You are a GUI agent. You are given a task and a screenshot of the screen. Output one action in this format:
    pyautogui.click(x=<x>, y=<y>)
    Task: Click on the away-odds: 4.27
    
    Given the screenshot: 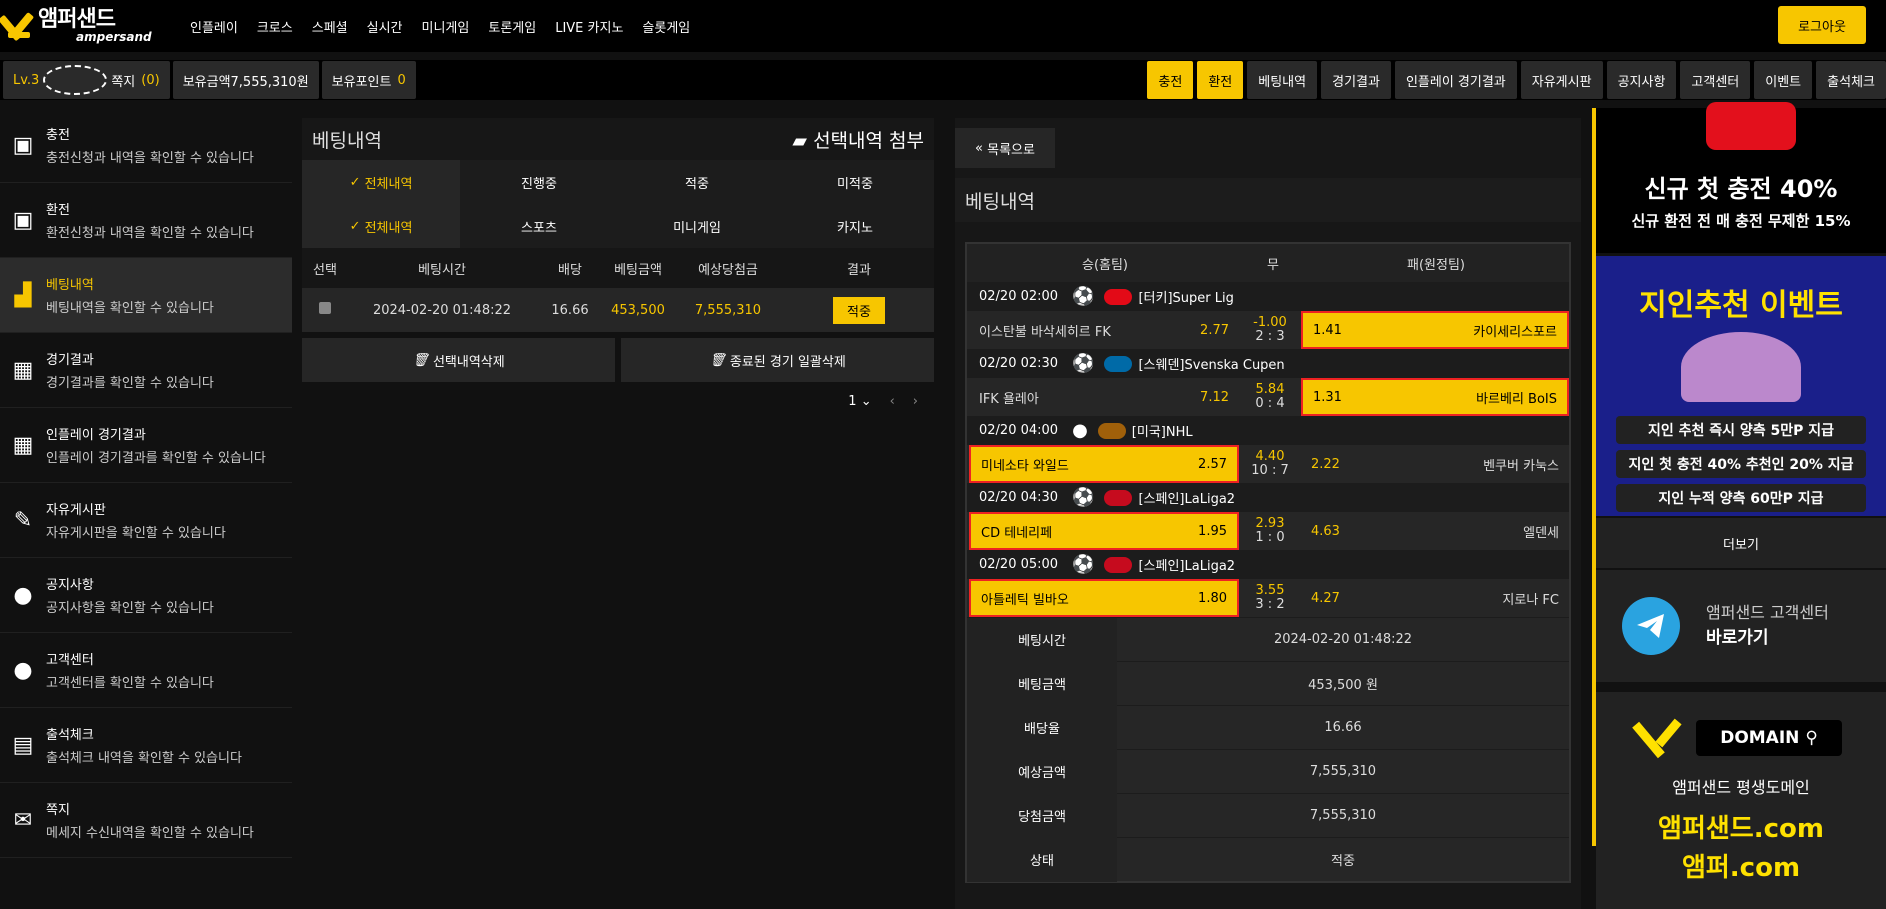 What is the action you would take?
    pyautogui.click(x=1325, y=598)
    